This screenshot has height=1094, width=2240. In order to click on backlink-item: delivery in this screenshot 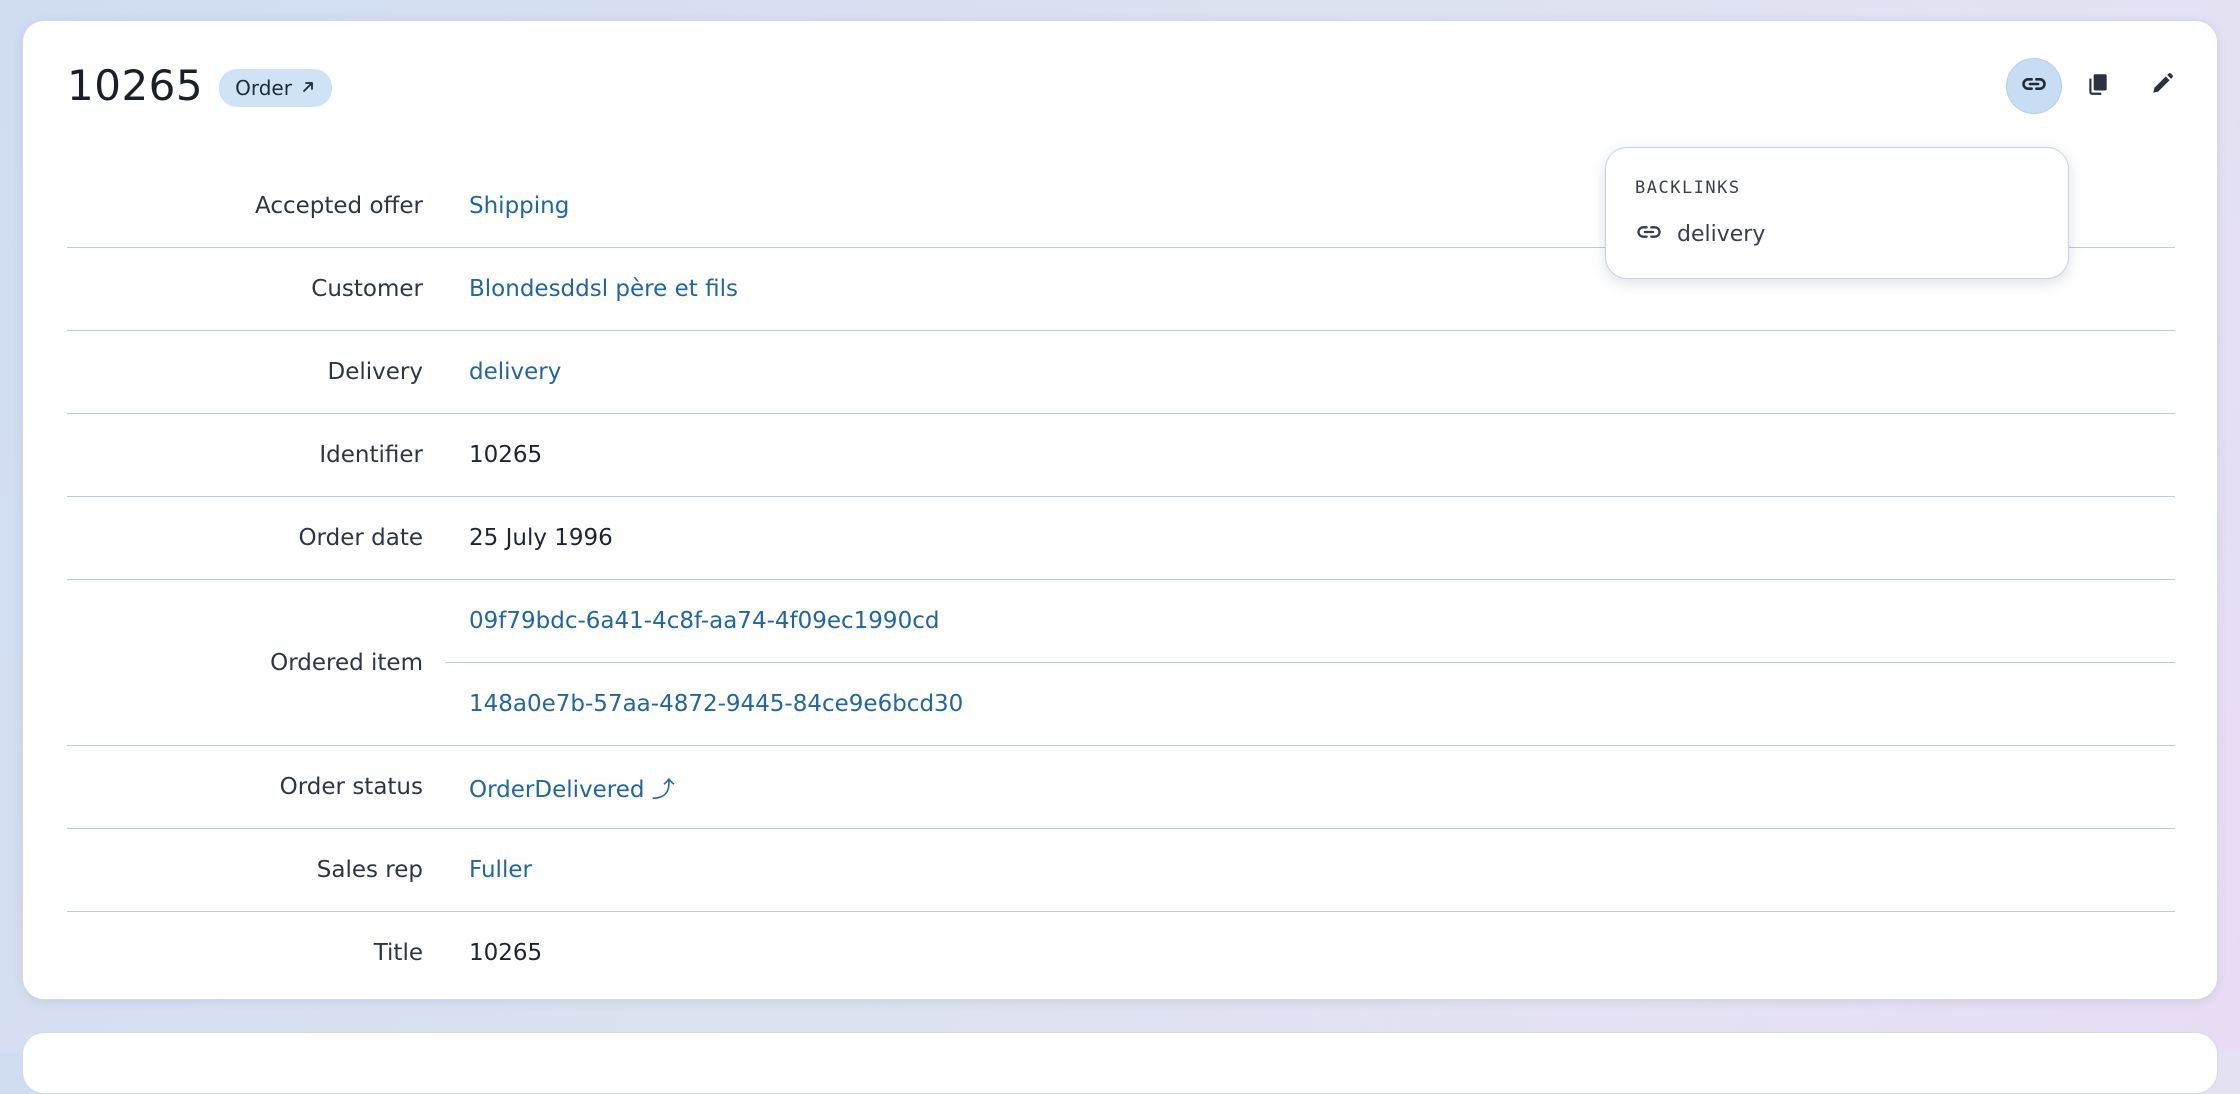, I will do `click(1700, 234)`.